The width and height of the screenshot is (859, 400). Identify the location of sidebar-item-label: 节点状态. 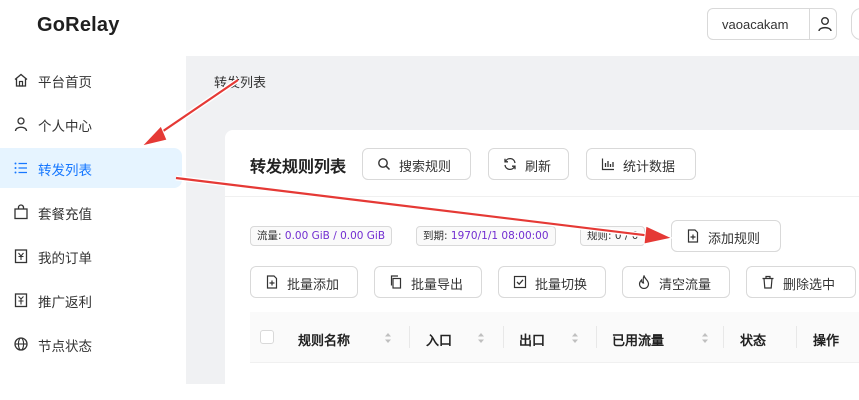
(65, 347).